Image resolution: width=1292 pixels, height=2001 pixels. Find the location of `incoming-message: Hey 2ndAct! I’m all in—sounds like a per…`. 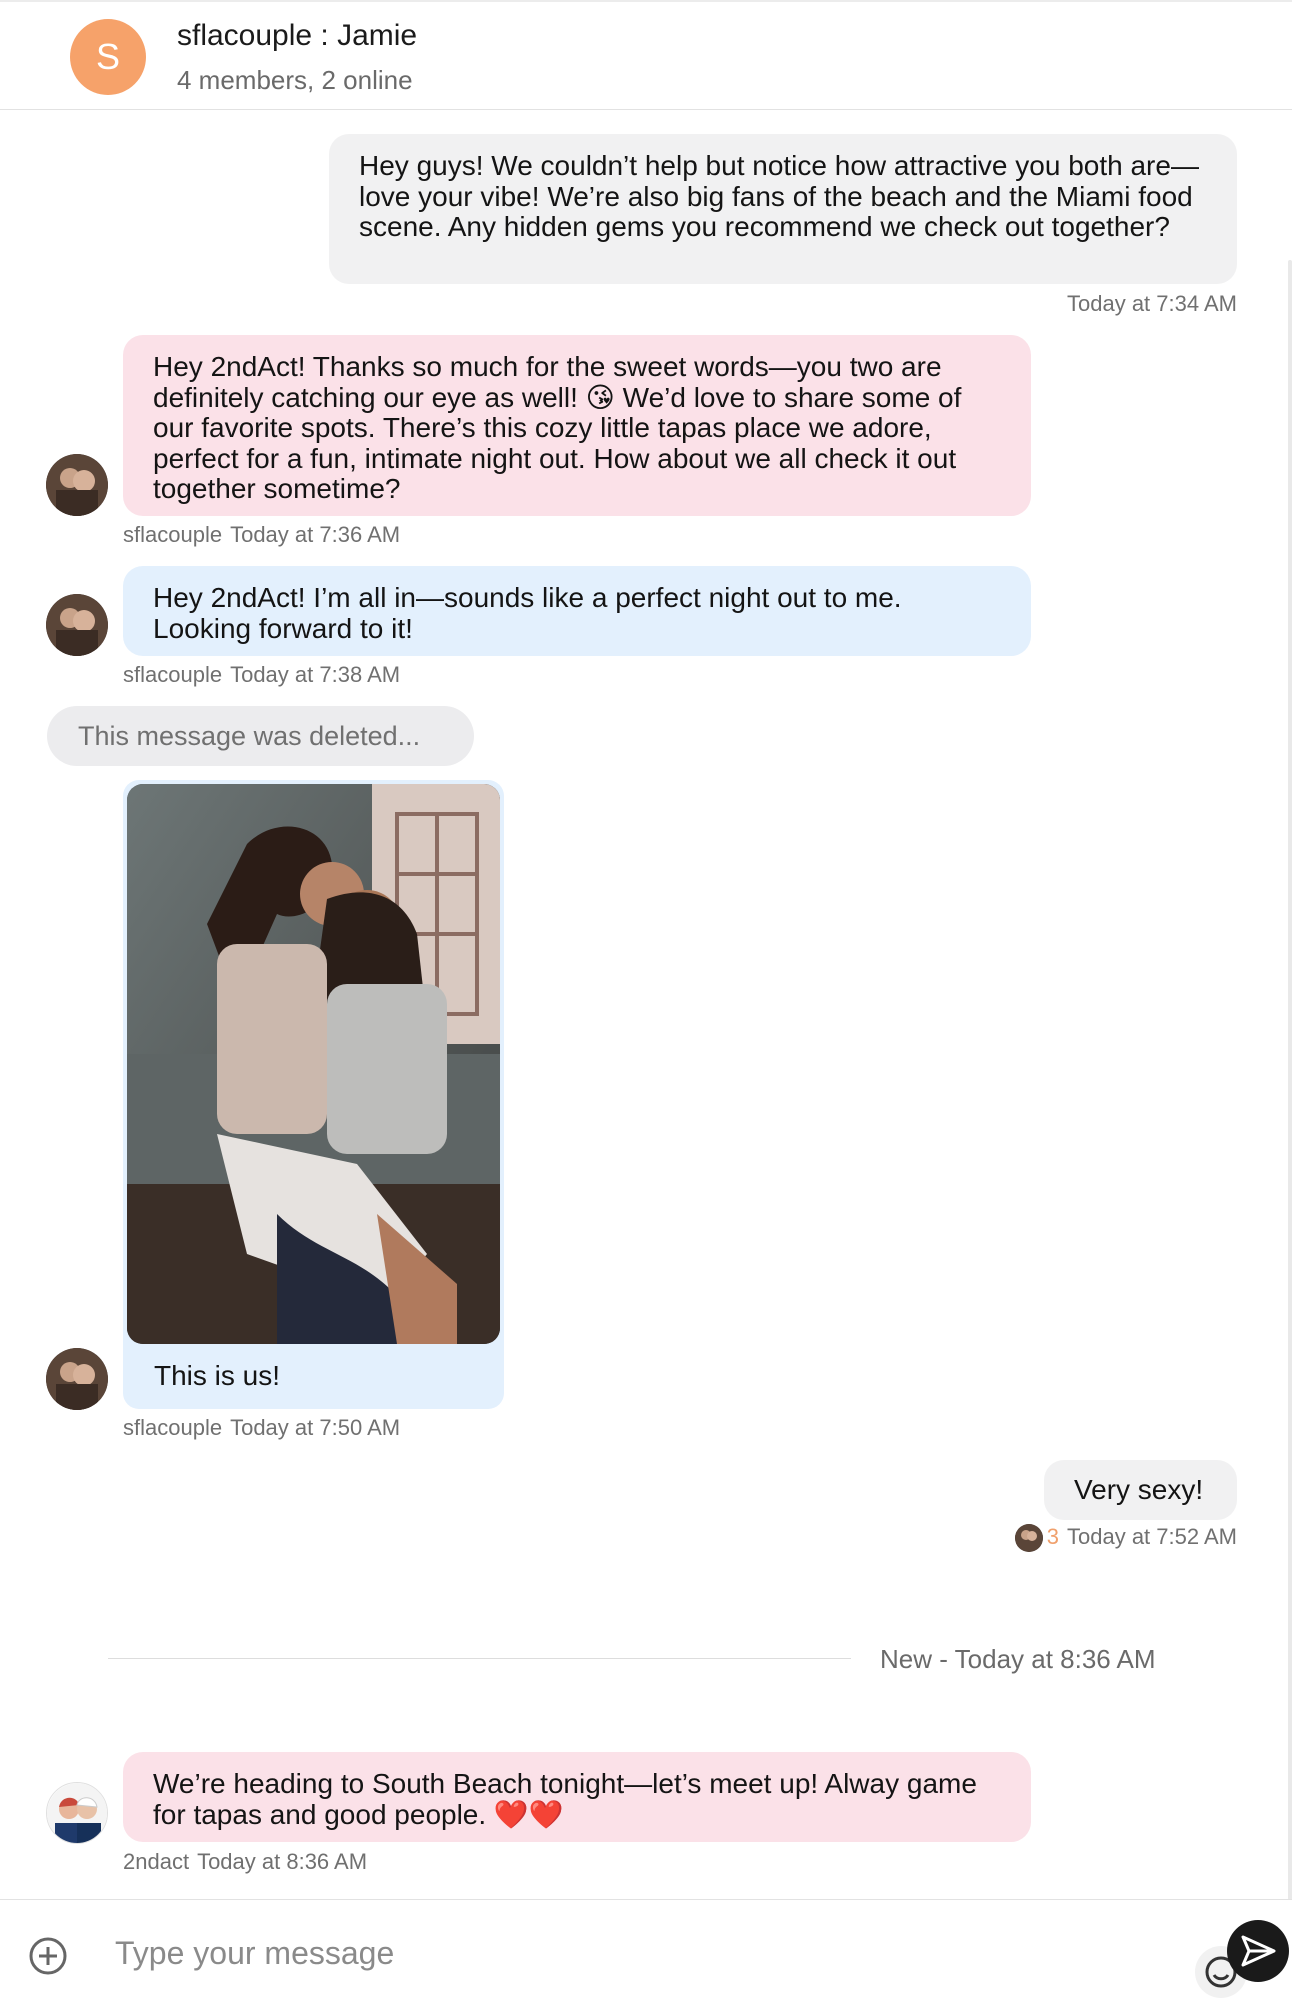

incoming-message: Hey 2ndAct! I’m all in—sounds like a per… is located at coordinates (577, 611).